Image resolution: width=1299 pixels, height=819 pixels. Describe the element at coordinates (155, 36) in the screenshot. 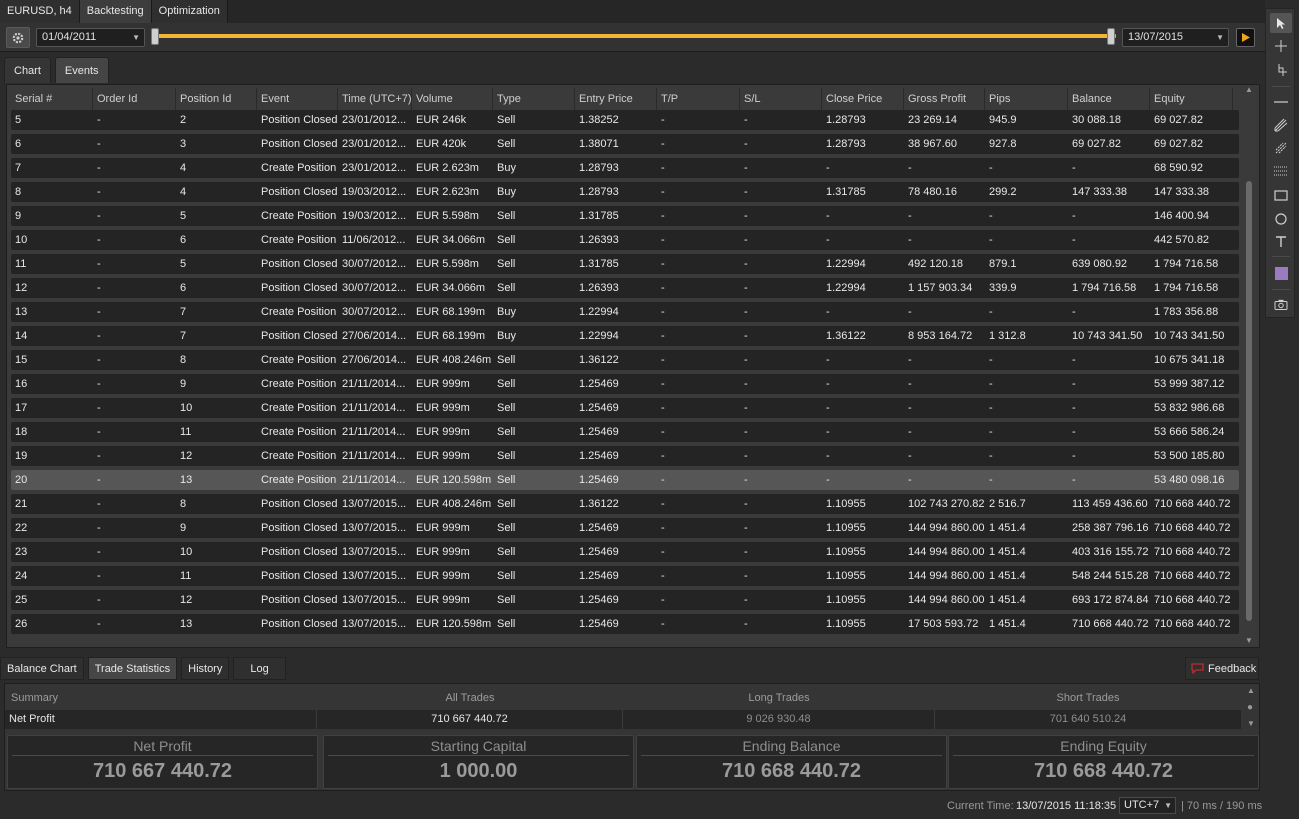

I see `range-start-handle` at that location.